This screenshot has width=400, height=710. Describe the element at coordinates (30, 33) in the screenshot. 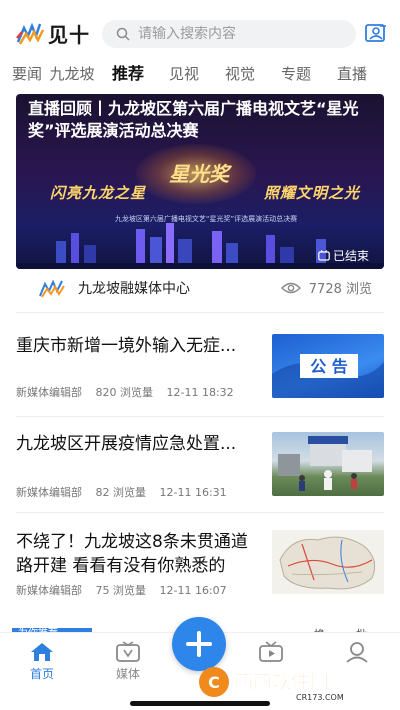

I see `logo-mark-icon` at that location.